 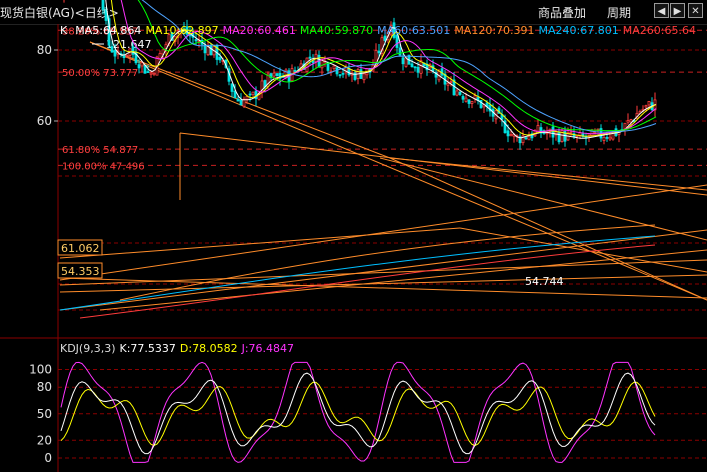 I want to click on kdj-legend-k: K:77.5337, so click(x=147, y=348).